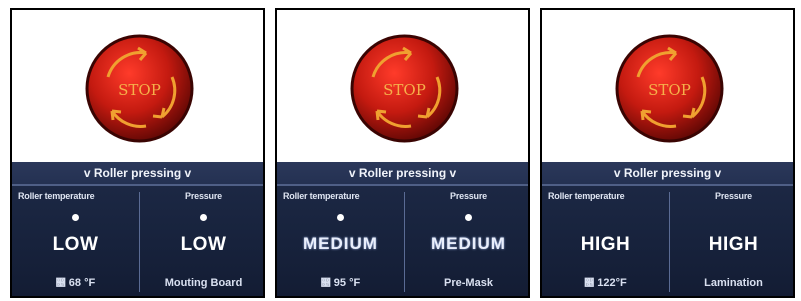  I want to click on temperature-level: LOW, so click(75, 244).